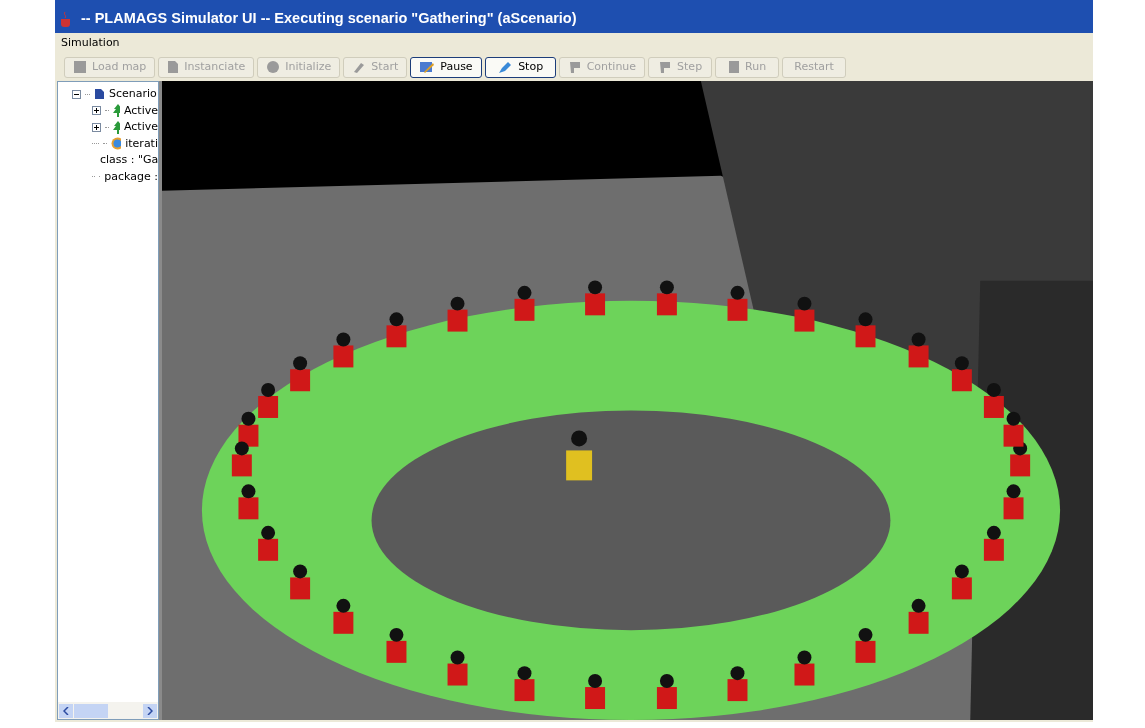 The image size is (1145, 728). Describe the element at coordinates (66, 18) in the screenshot. I see `coffee-cup-icon` at that location.